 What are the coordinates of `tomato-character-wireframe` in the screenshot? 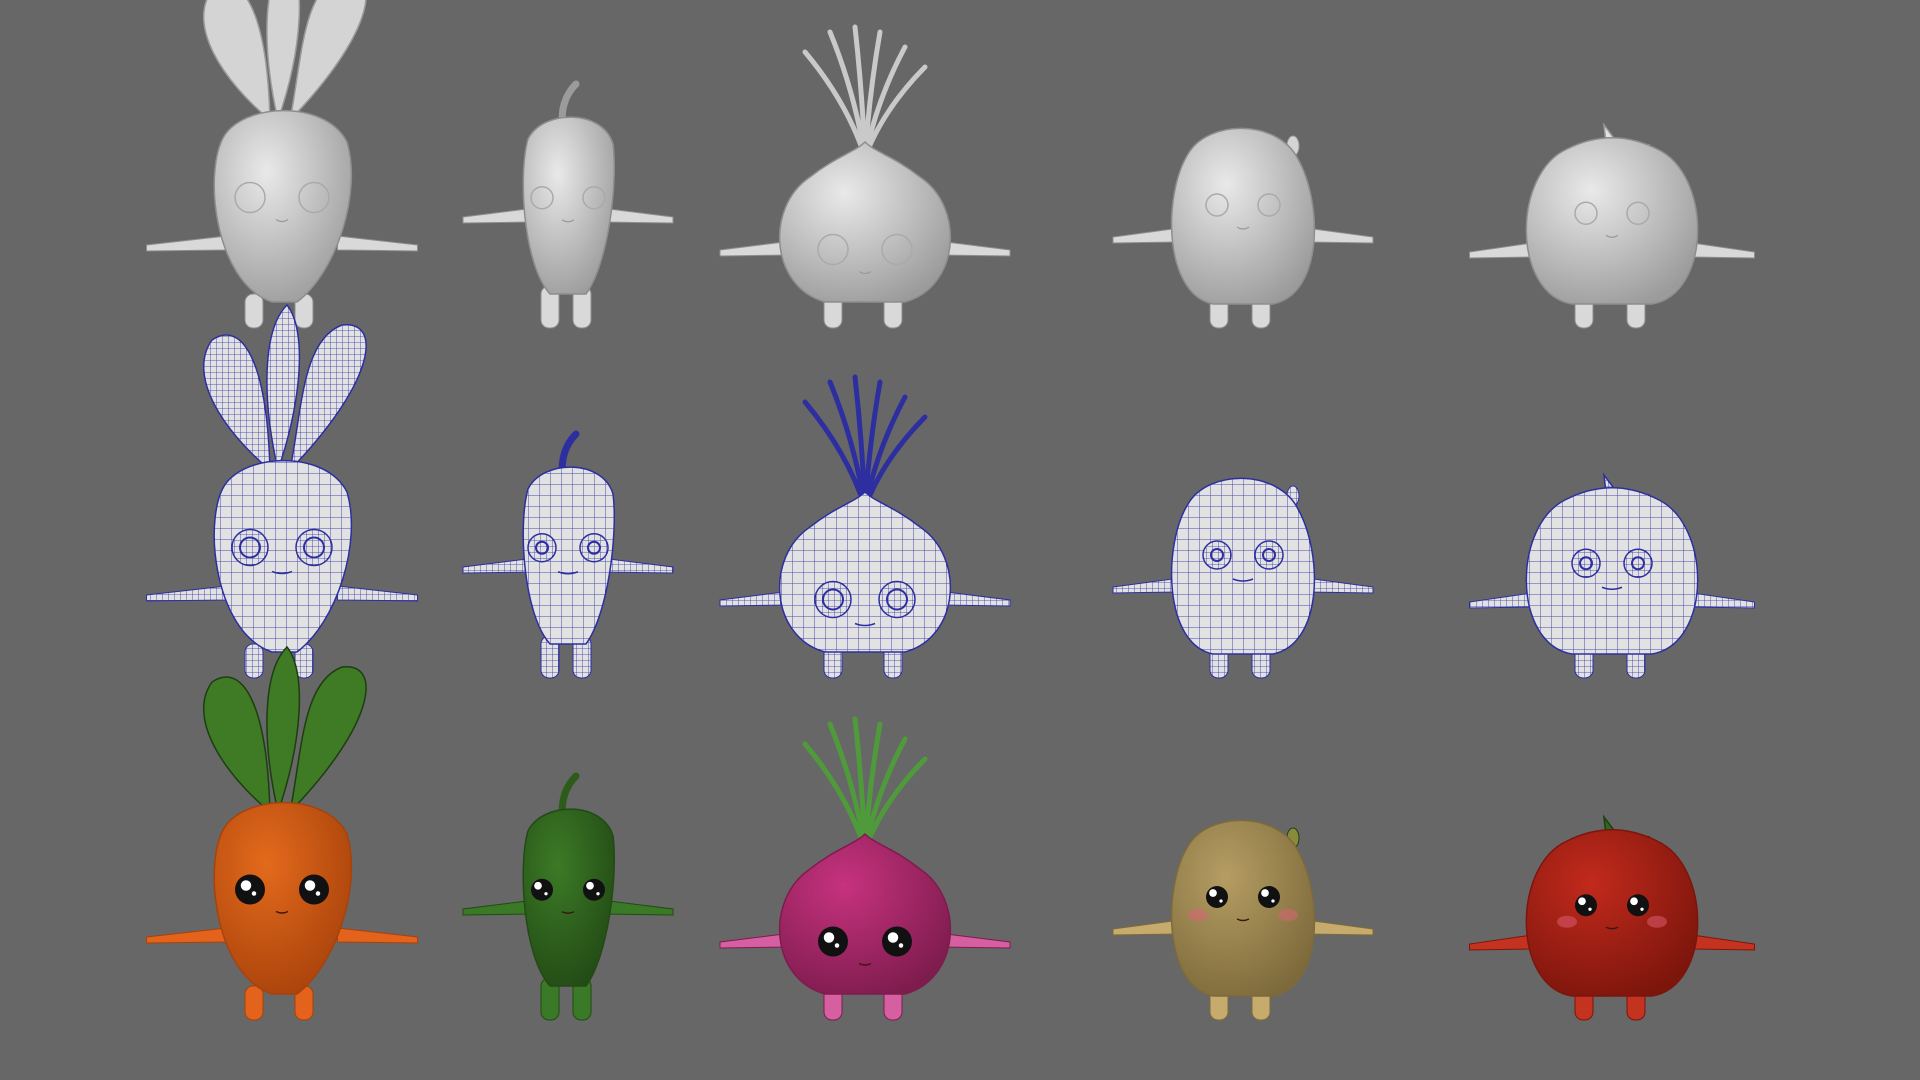 It's located at (1612, 575).